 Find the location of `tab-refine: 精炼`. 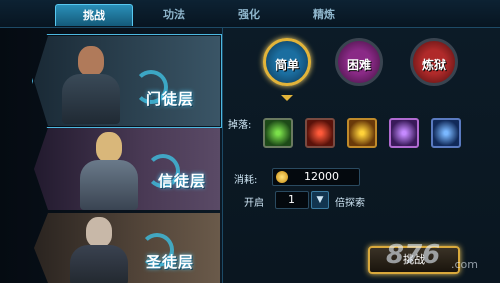

tab-refine: 精炼 is located at coordinates (324, 15).